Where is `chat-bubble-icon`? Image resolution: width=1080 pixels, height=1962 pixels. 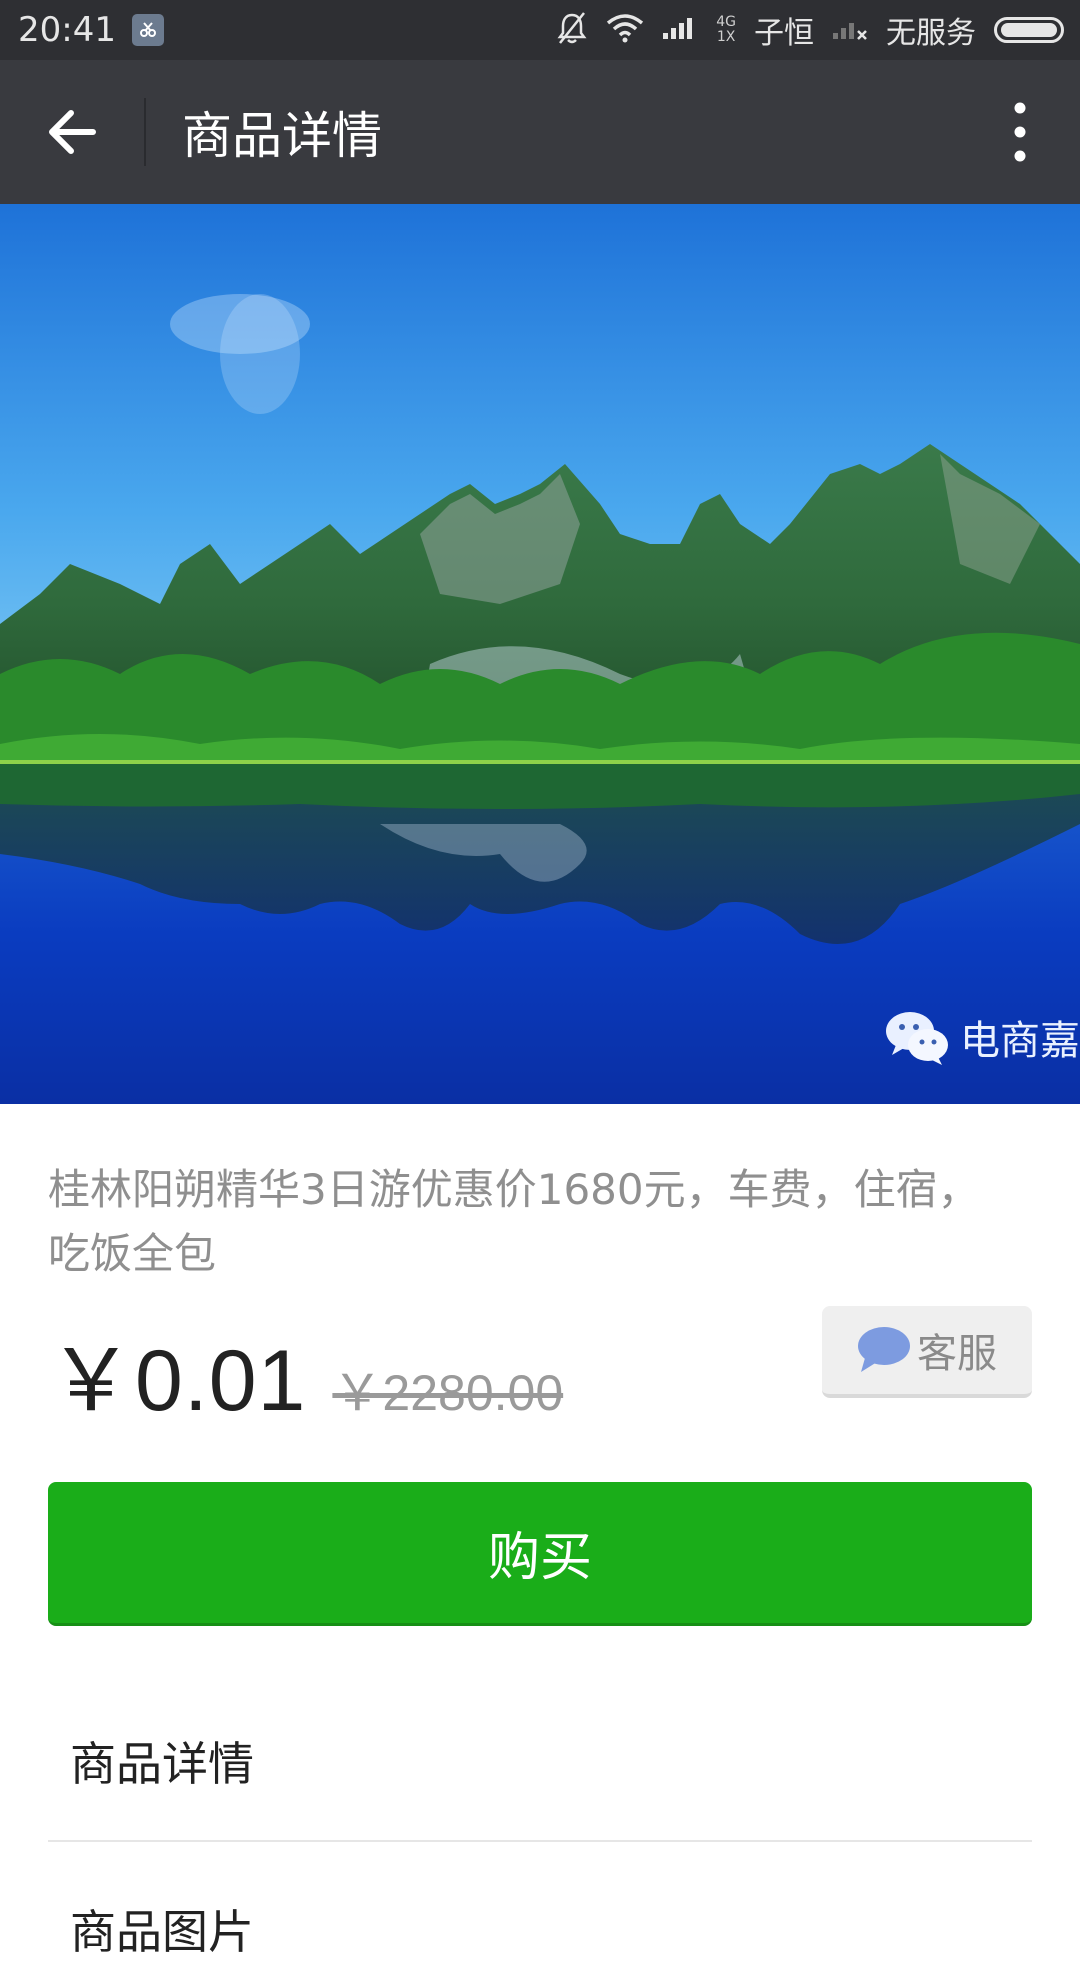
chat-bubble-icon is located at coordinates (884, 1349).